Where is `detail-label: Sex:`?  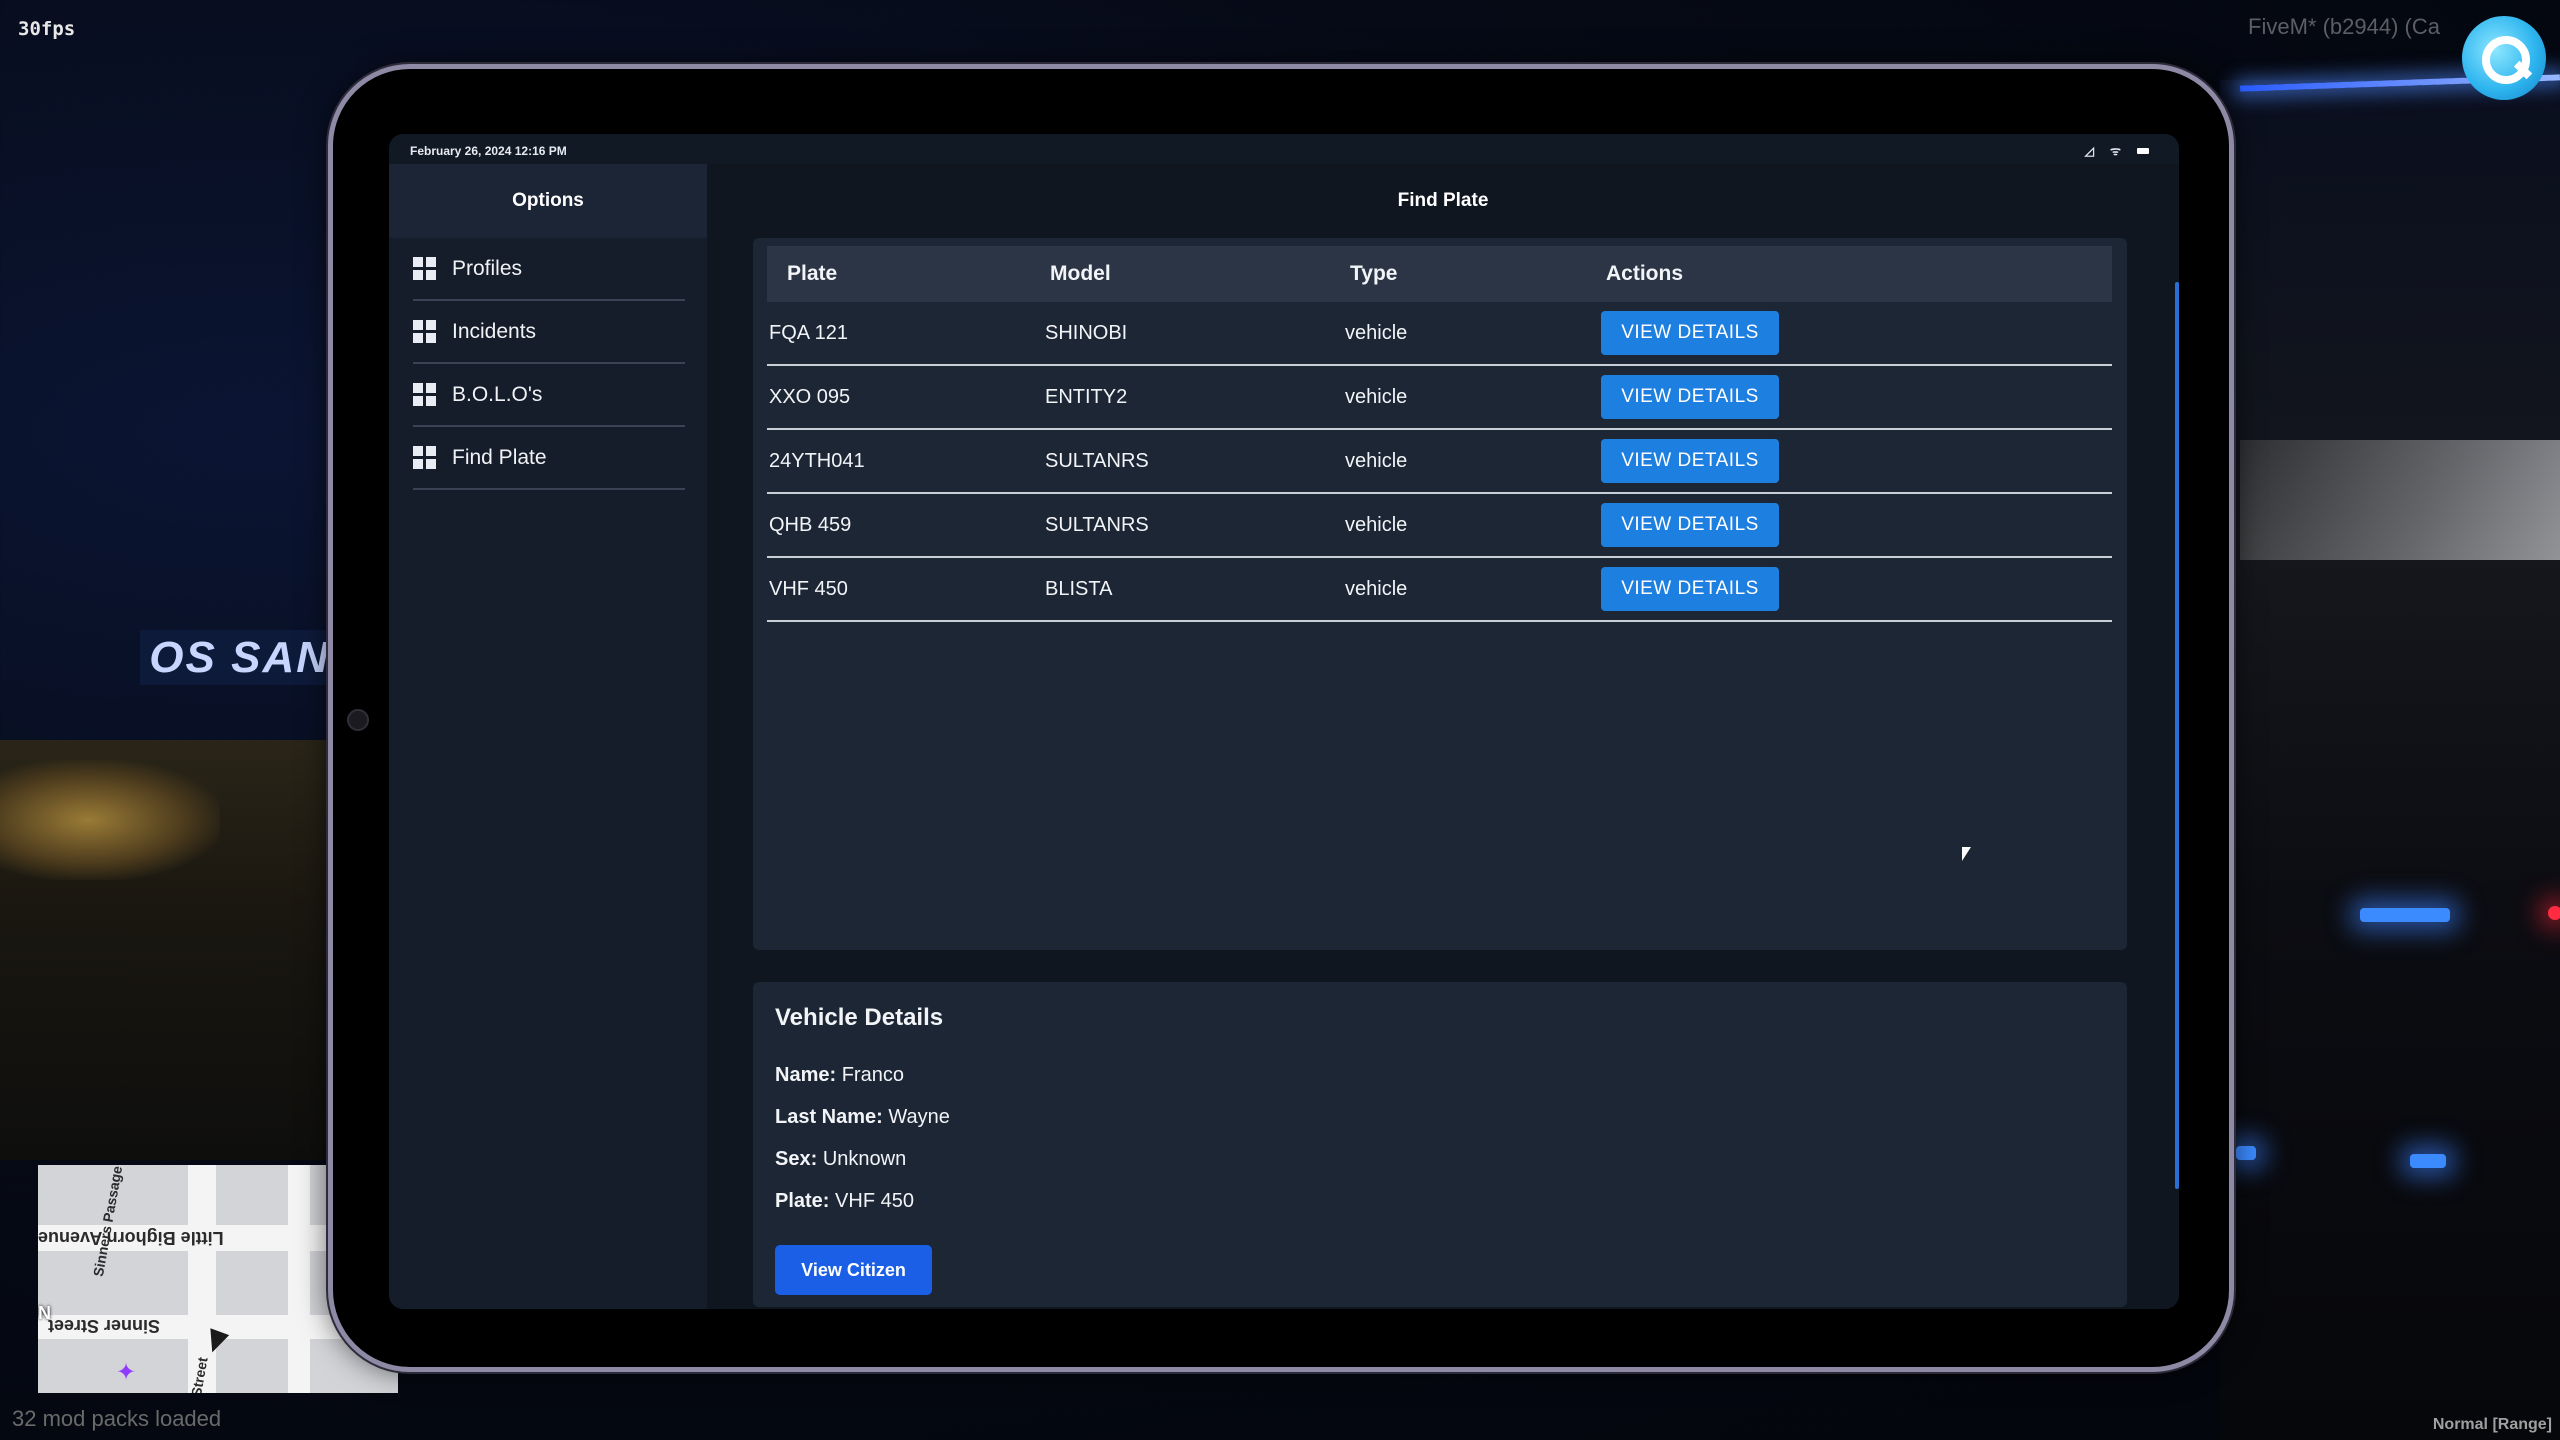 detail-label: Sex: is located at coordinates (799, 1159).